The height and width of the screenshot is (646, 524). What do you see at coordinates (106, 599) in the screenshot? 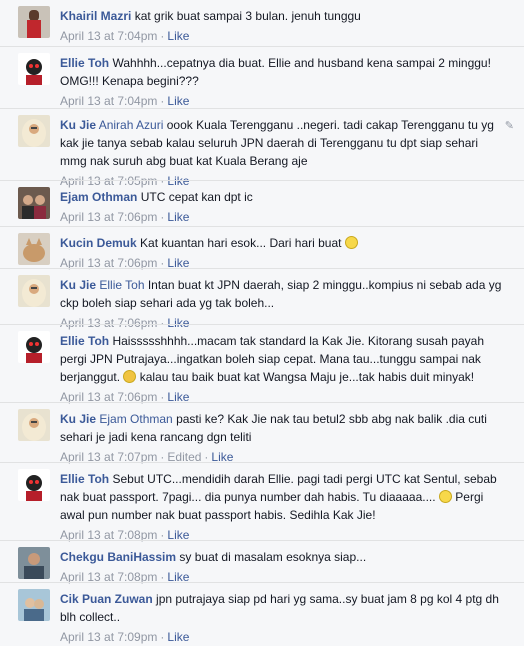
I see `comment-author: Cik Puan Zuwan` at bounding box center [106, 599].